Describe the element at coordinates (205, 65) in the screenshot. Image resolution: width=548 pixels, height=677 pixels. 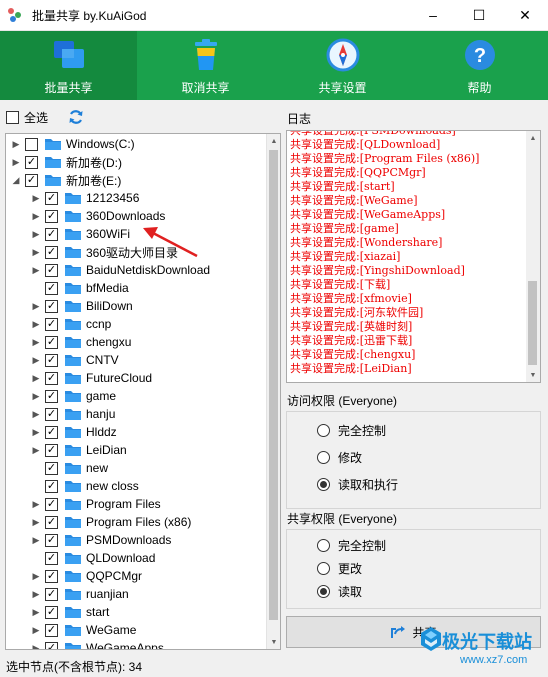
I see `cancel-share-button: 取消共享` at that location.